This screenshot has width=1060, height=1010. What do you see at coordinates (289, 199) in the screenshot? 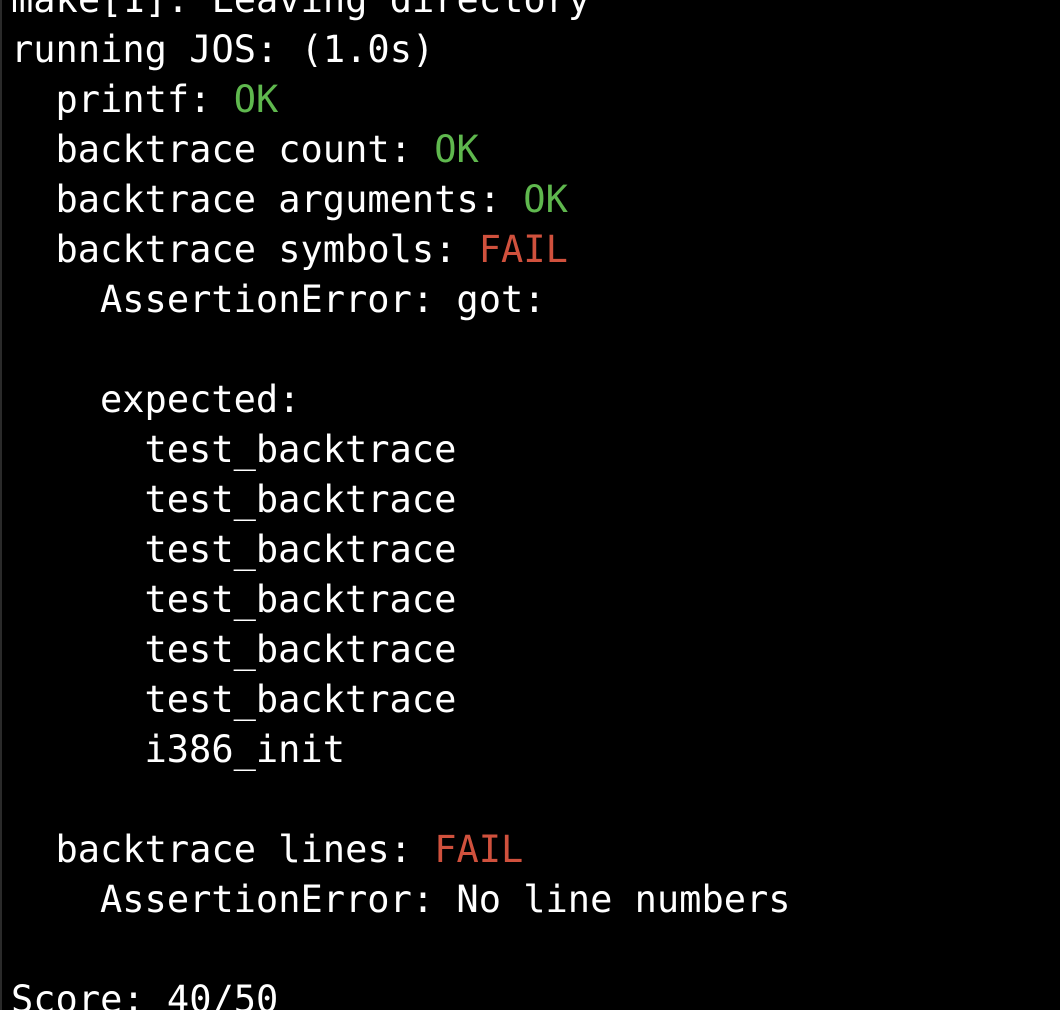
I see `test-label: backtrace arguments:` at bounding box center [289, 199].